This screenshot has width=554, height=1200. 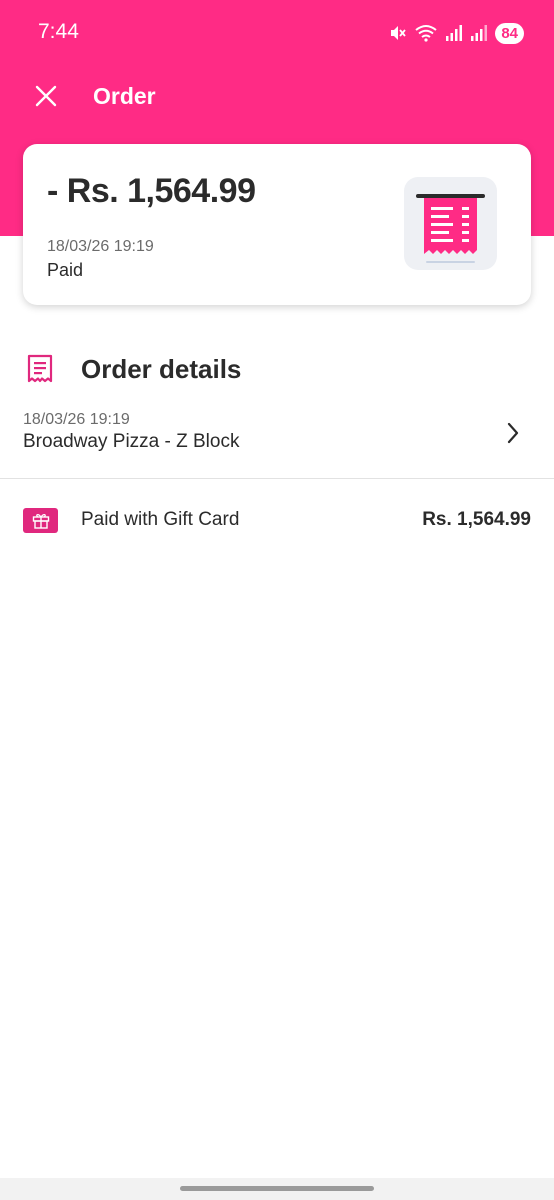 What do you see at coordinates (76, 419) in the screenshot?
I see `order-detail-date: 18/03/26 19:19` at bounding box center [76, 419].